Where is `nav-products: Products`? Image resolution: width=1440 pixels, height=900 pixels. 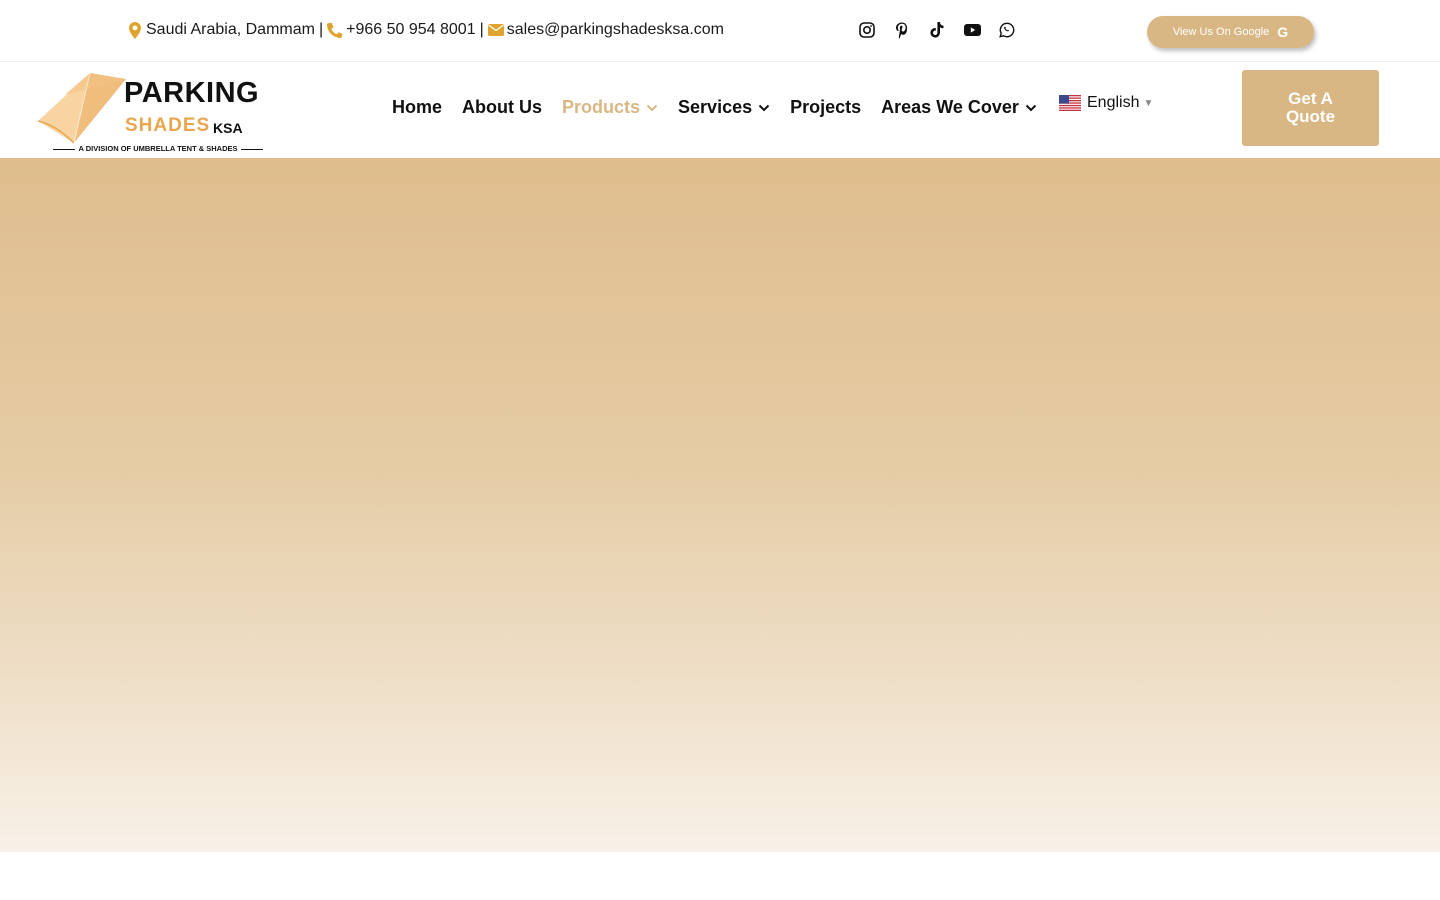 nav-products: Products is located at coordinates (610, 107).